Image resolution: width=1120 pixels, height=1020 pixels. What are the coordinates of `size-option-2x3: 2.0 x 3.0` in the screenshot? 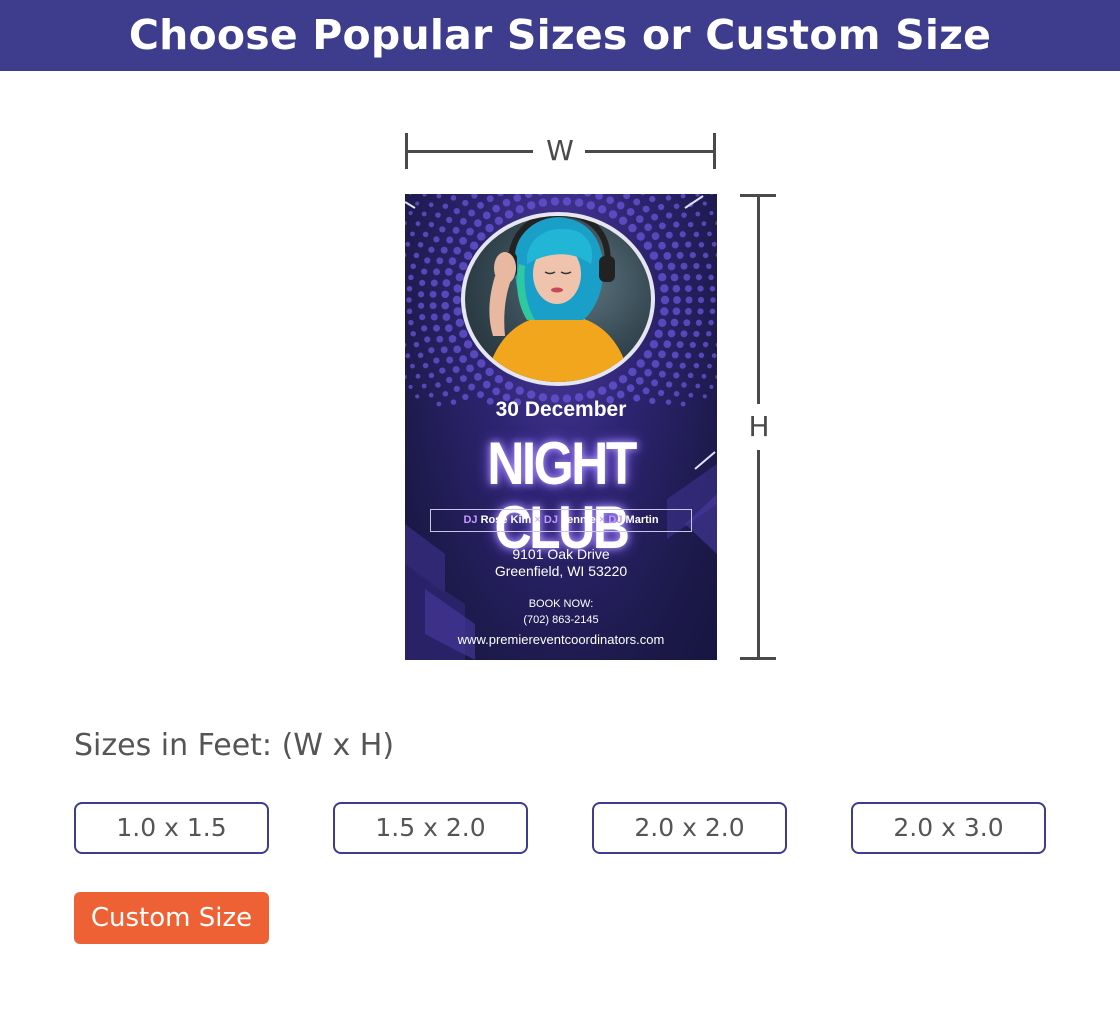 It's located at (948, 828).